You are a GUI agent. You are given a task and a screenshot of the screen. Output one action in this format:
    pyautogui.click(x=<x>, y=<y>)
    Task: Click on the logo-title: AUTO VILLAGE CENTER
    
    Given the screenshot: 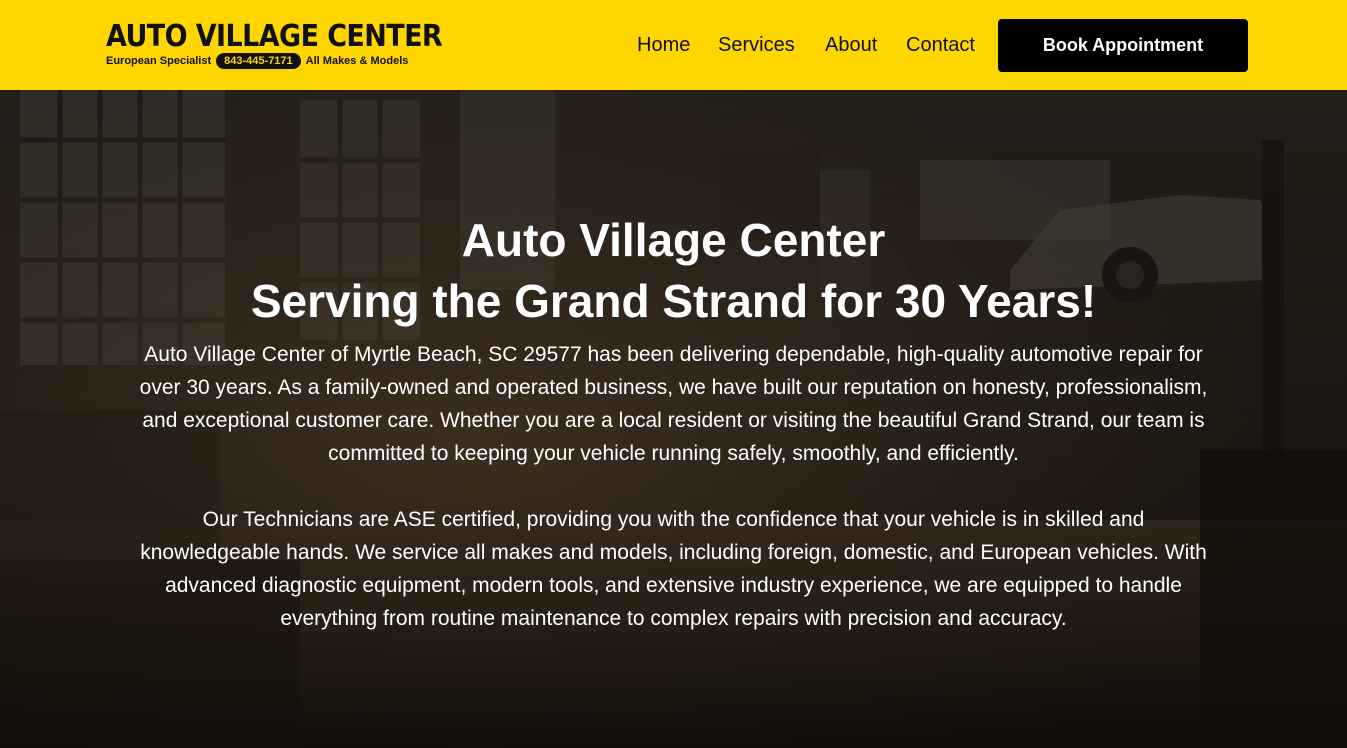 What is the action you would take?
    pyautogui.click(x=274, y=36)
    